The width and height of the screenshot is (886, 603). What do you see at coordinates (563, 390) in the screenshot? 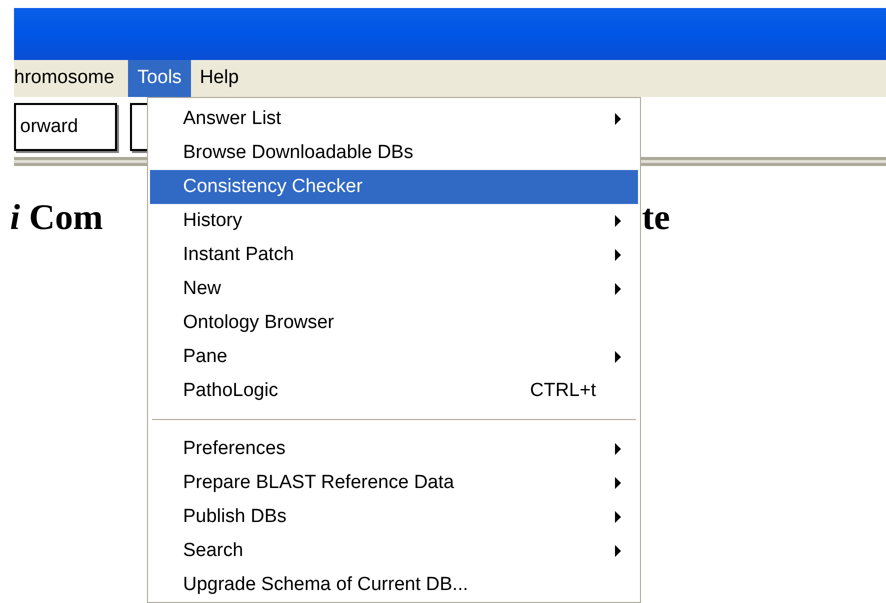
I see `shortcut-text: CTRL+t` at bounding box center [563, 390].